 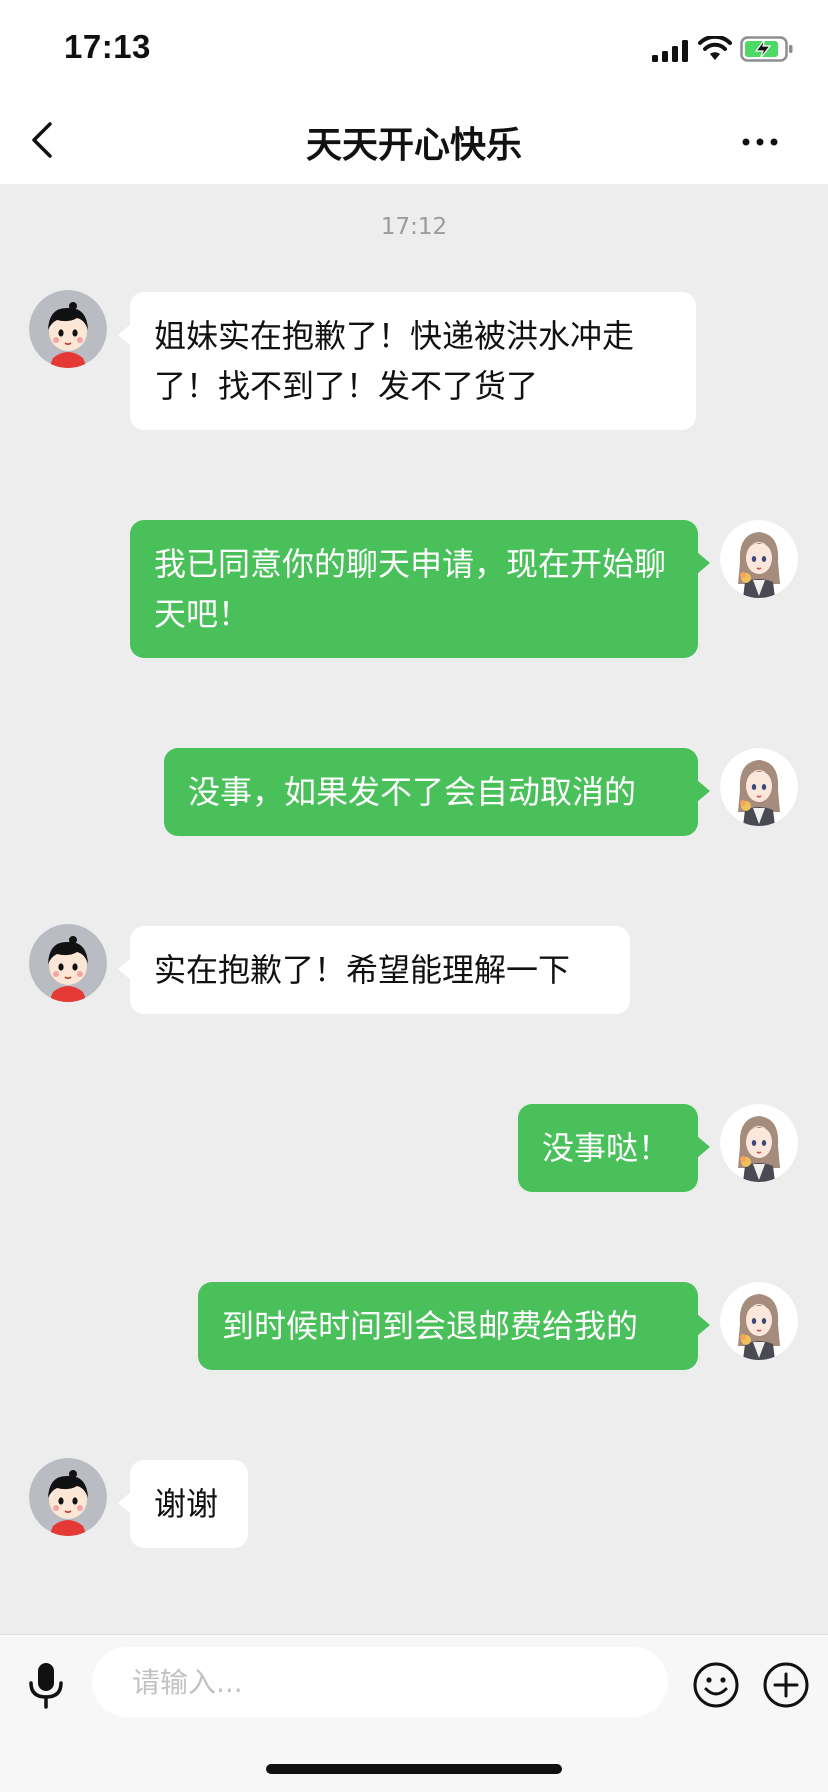 I want to click on outgoing-message: 到时候时间到会退邮费给我的, so click(x=454, y=1326).